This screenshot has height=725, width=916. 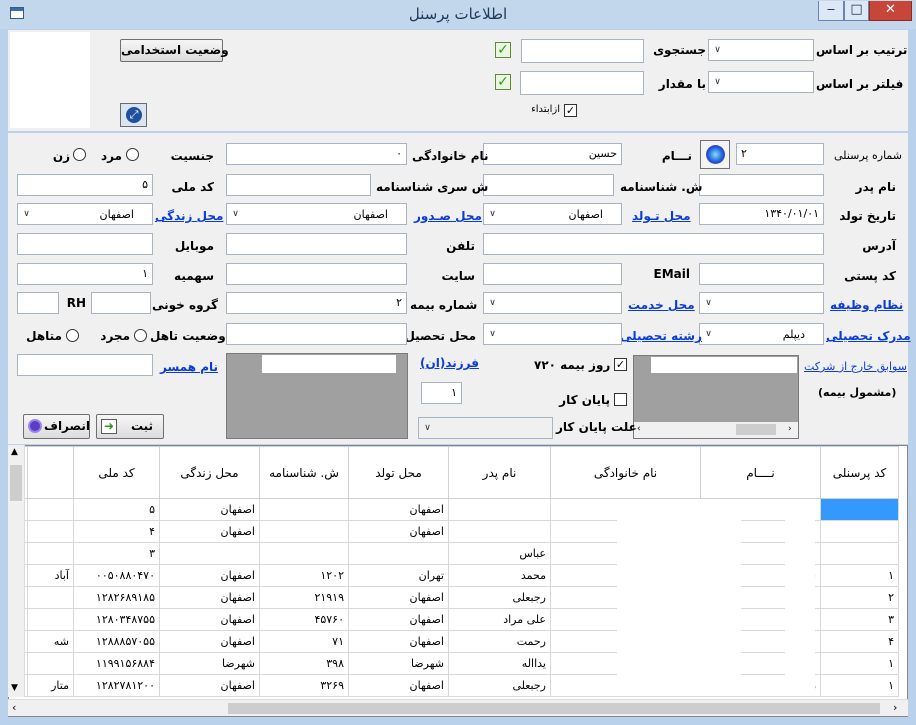 What do you see at coordinates (458, 707) in the screenshot?
I see `grid-hscrollbar: ‹ ›` at bounding box center [458, 707].